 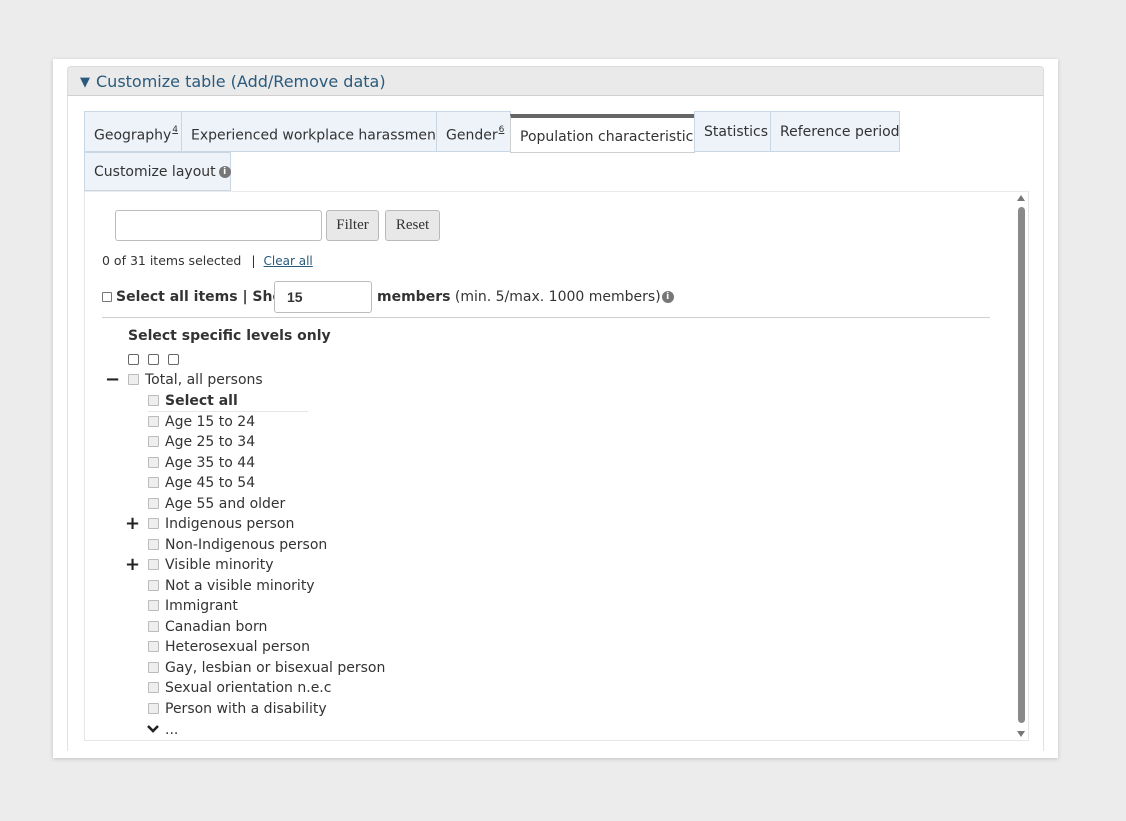 What do you see at coordinates (173, 359) in the screenshot?
I see `level-3-checkbox` at bounding box center [173, 359].